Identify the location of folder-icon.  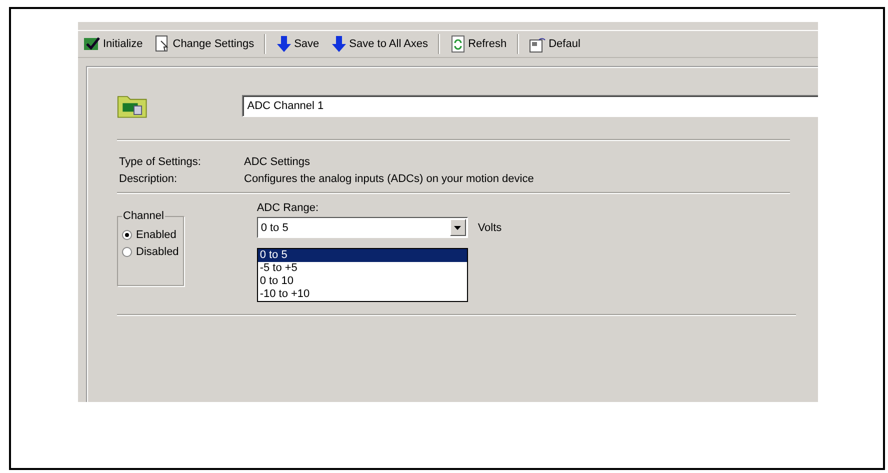
(132, 106).